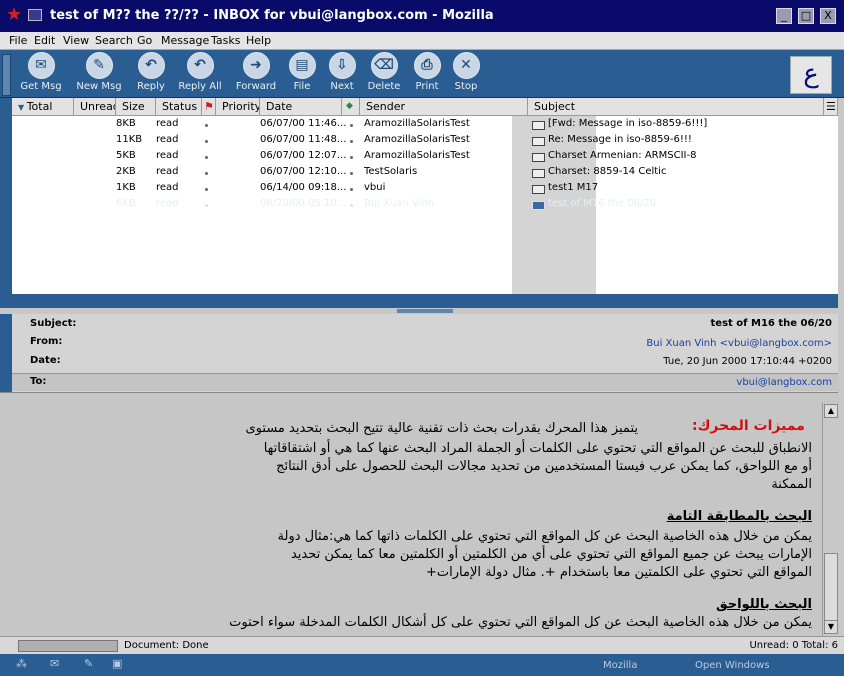 The height and width of the screenshot is (676, 844). What do you see at coordinates (53, 323) in the screenshot?
I see `subject-label: Subject:` at bounding box center [53, 323].